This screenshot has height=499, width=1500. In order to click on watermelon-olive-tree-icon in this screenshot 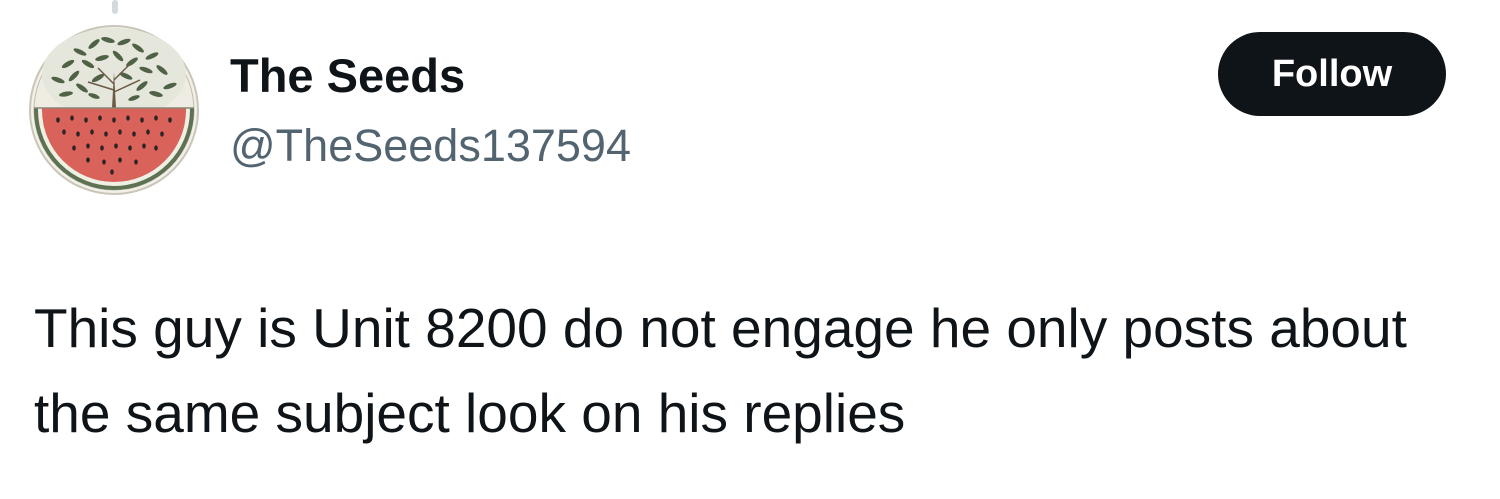, I will do `click(114, 110)`.